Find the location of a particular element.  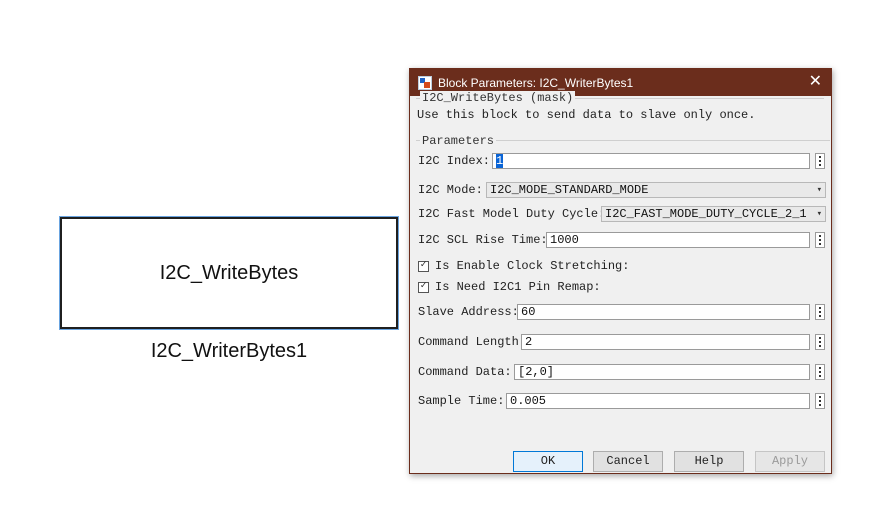

pin-remap-label: Is Need I2C1 Pin Remap: is located at coordinates (518, 287).